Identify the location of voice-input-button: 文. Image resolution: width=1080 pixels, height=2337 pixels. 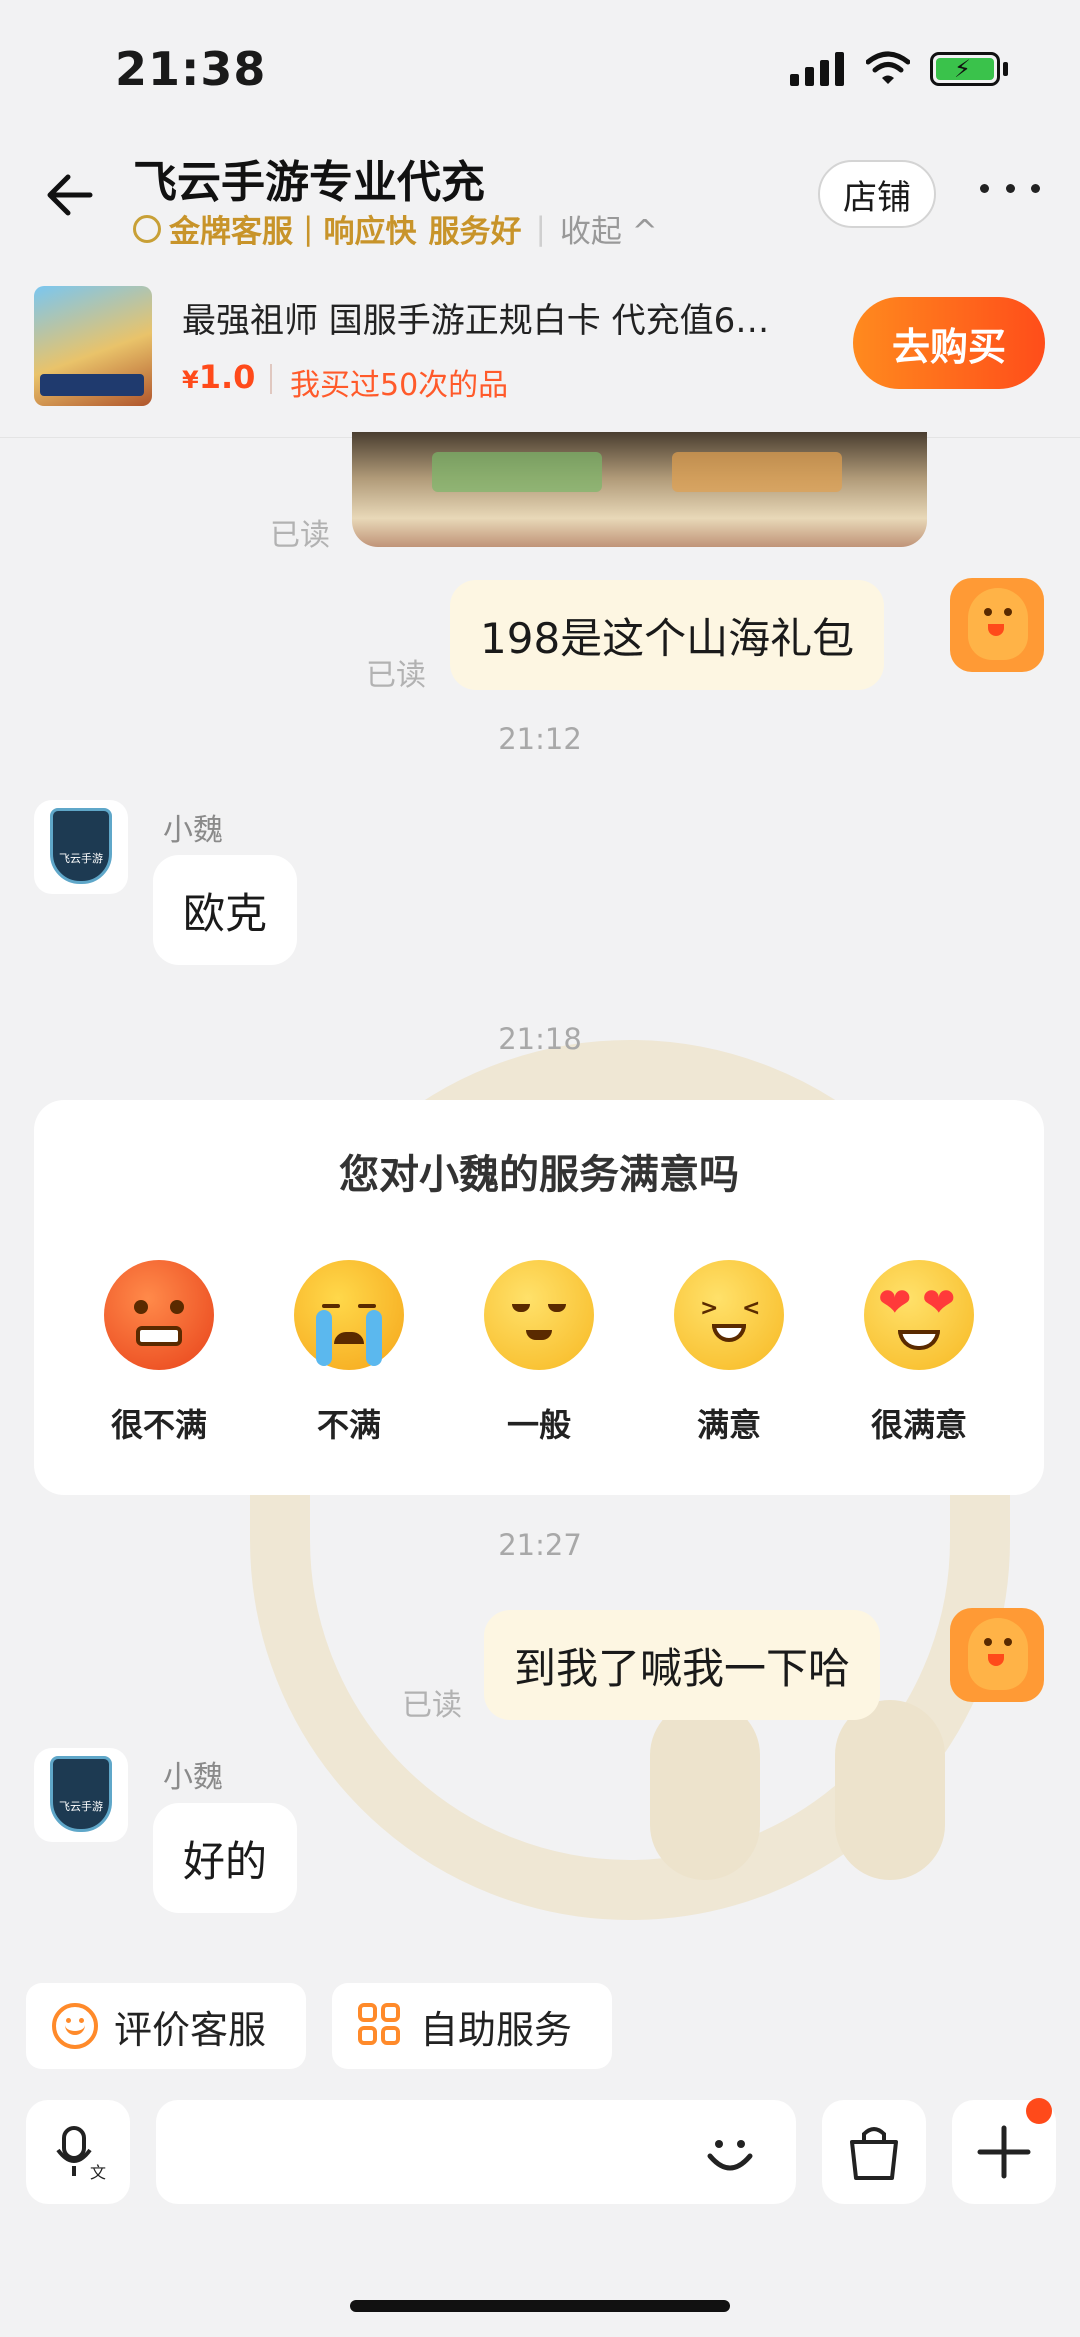
(78, 2152).